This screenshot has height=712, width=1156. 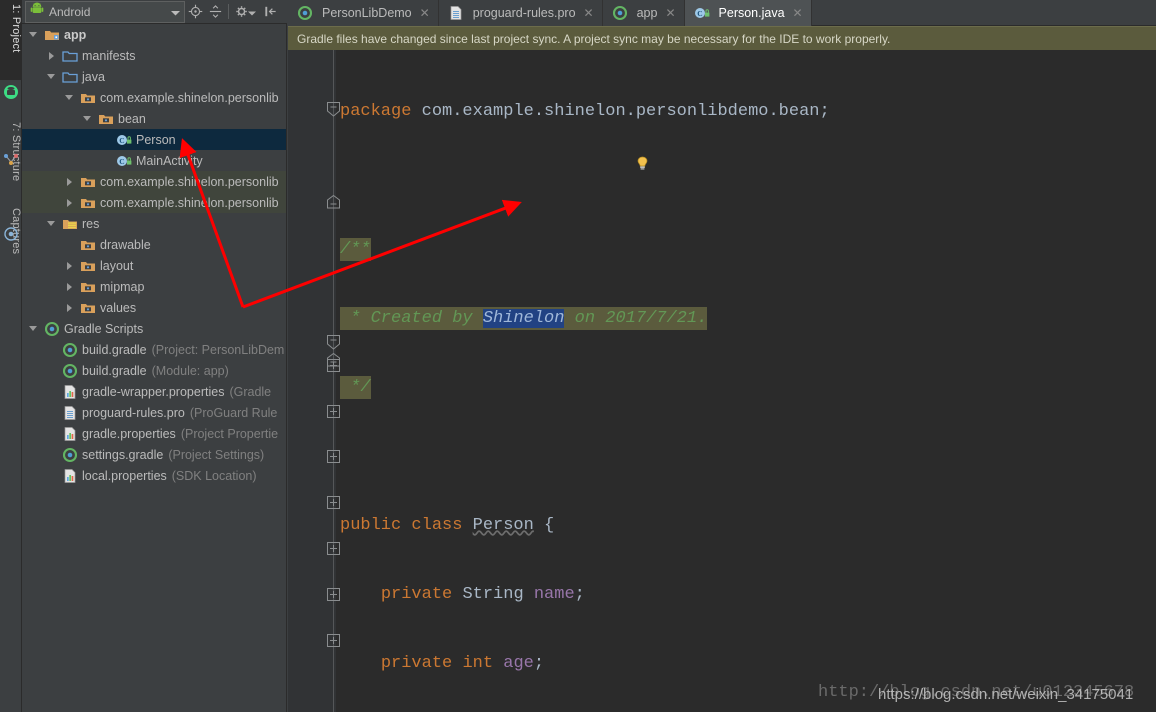 I want to click on editor-tab-personlibdemo: PersonLibDemo ✕, so click(x=363, y=13).